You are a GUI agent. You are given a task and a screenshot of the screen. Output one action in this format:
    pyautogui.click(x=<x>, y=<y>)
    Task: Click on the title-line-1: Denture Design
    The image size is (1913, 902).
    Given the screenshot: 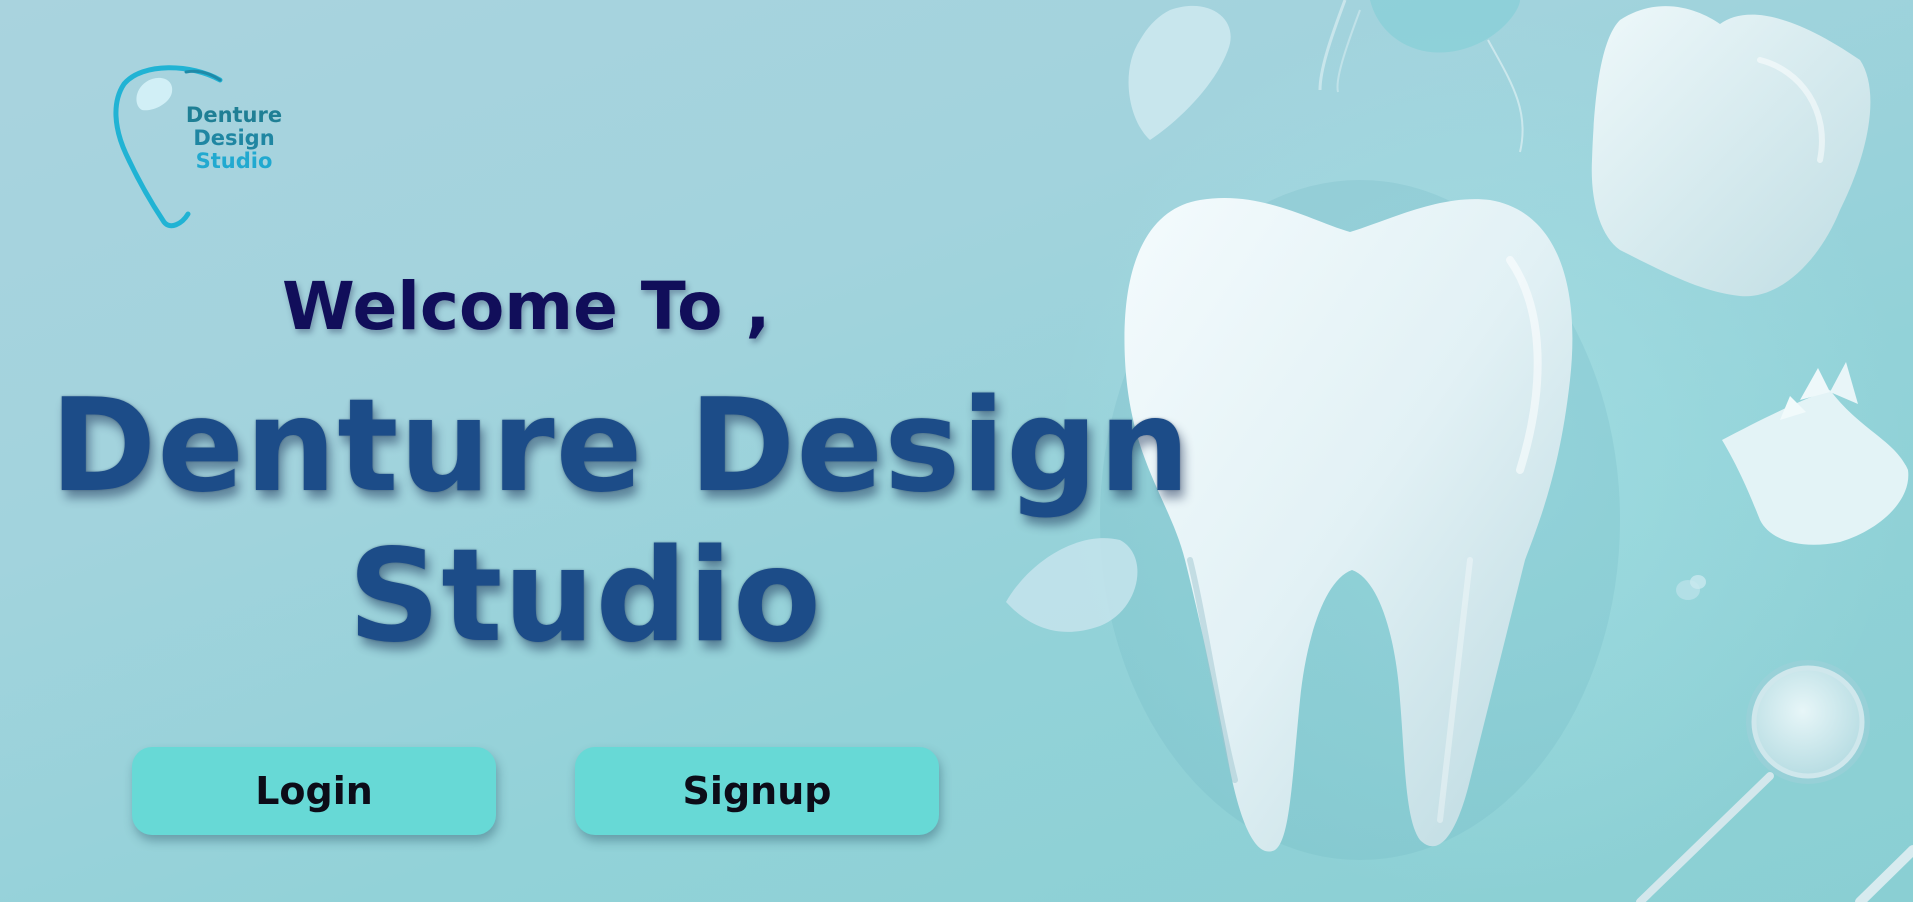 What is the action you would take?
    pyautogui.click(x=620, y=446)
    